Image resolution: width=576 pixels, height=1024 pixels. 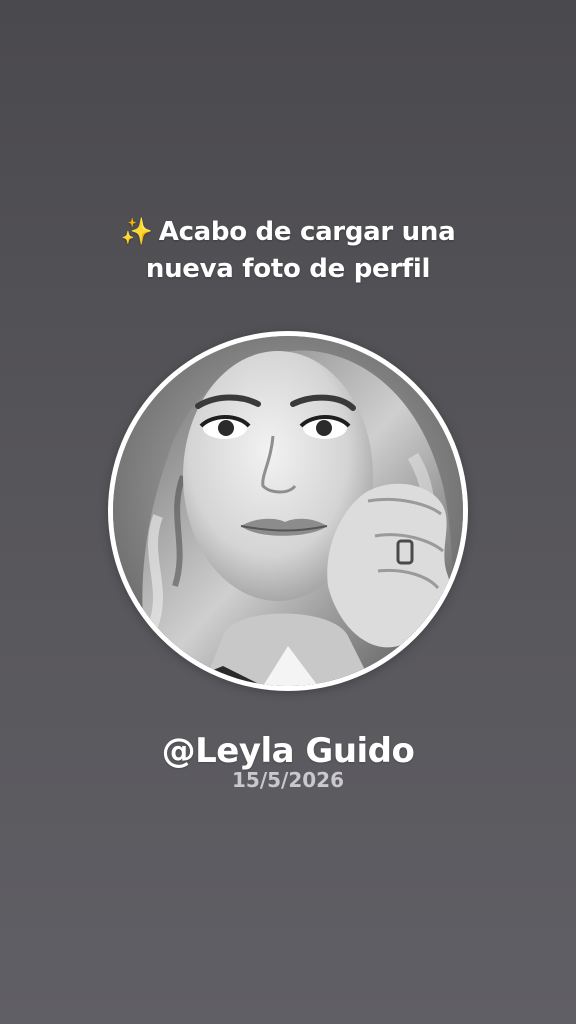 What do you see at coordinates (288, 269) in the screenshot?
I see `headline-line-2: nueva foto de perfil` at bounding box center [288, 269].